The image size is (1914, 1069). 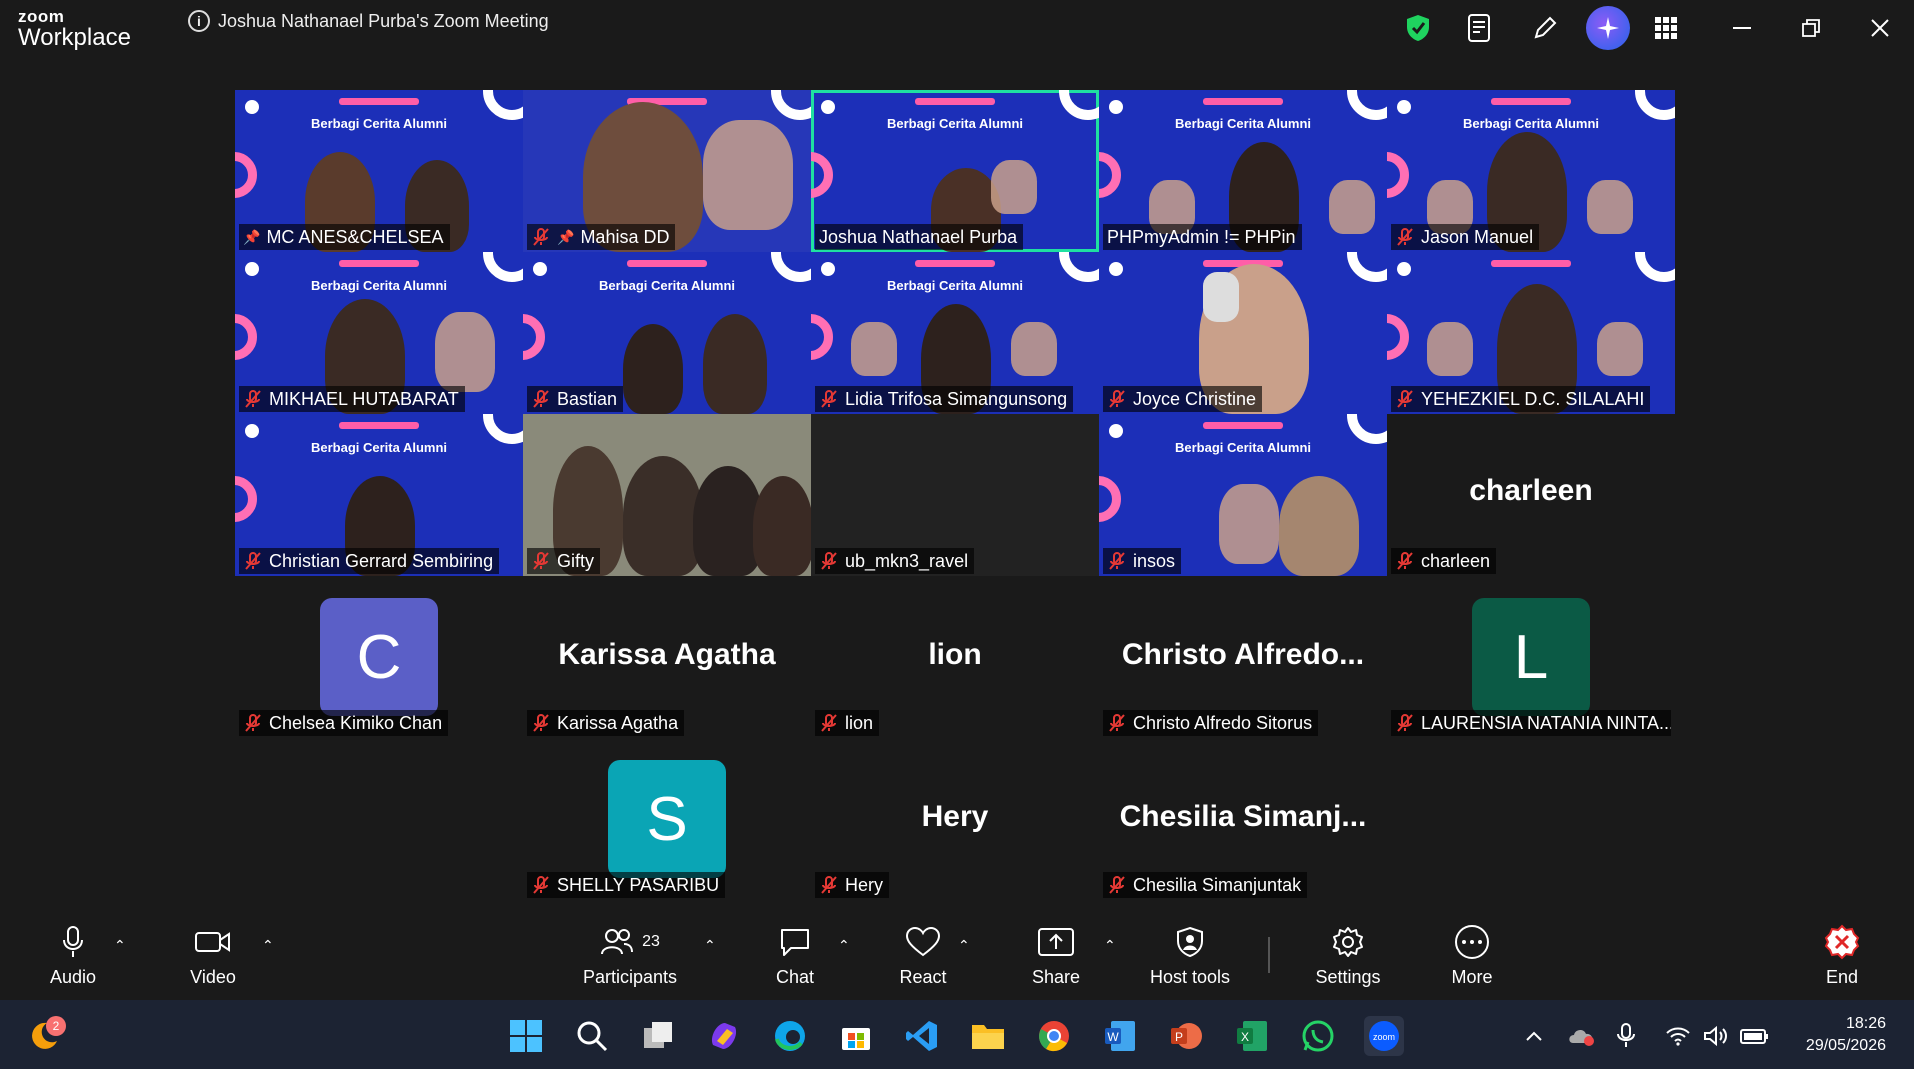 I want to click on chat-button: Chat, so click(x=795, y=960).